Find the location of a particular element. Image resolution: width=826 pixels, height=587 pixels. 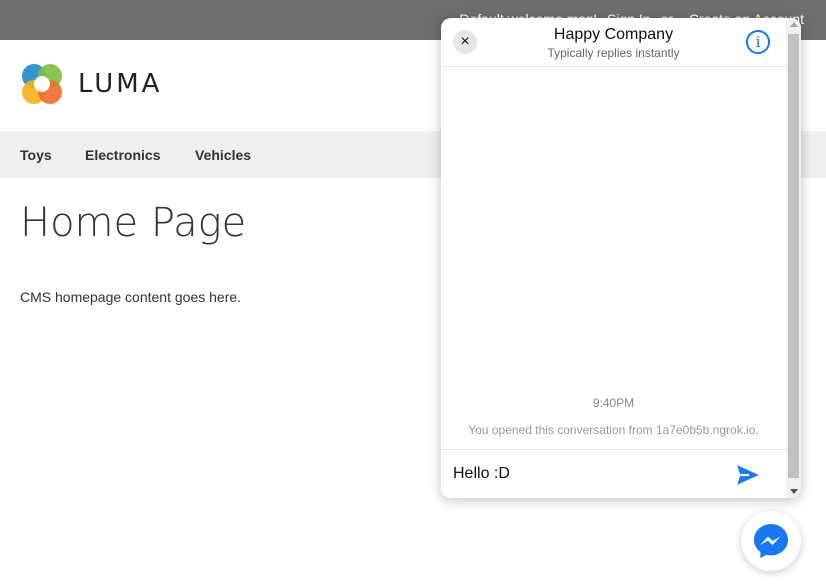

scrollbar-thumb is located at coordinates (793, 256).